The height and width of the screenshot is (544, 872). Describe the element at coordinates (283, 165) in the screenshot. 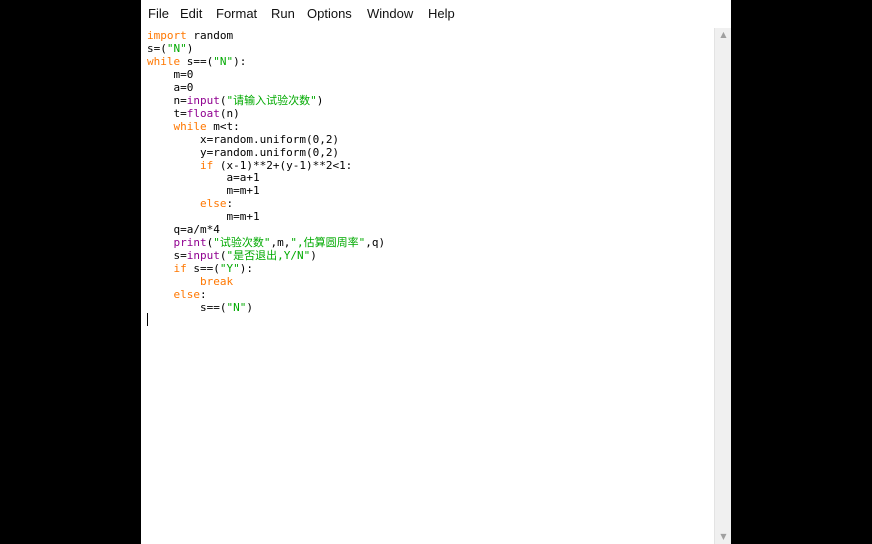

I see `code-token: (x-1)**2+(y-1)**2<1:` at that location.